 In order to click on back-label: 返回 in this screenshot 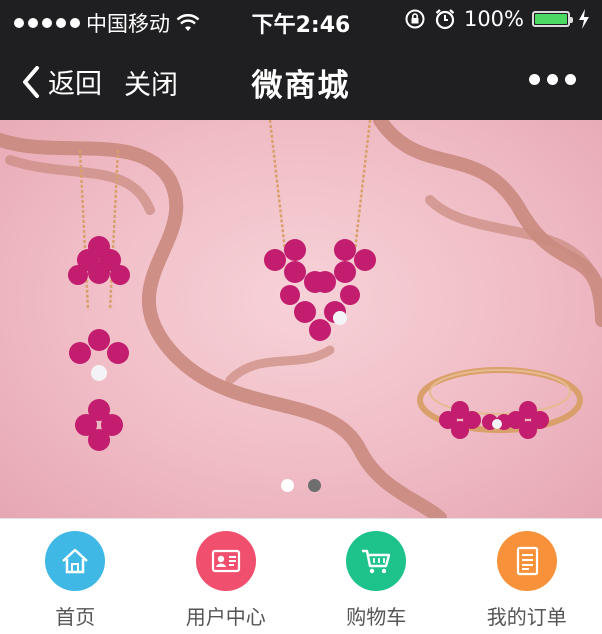, I will do `click(75, 81)`.